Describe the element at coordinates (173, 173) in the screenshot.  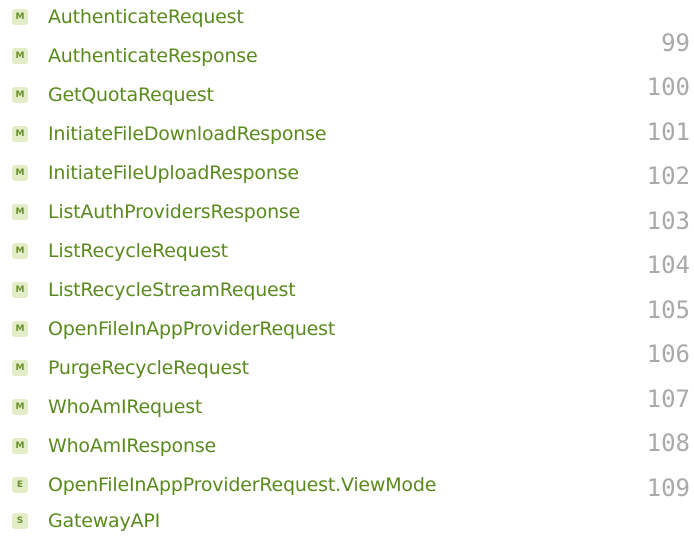
I see `completion-item-label: InitiateFileUploadResponse` at that location.